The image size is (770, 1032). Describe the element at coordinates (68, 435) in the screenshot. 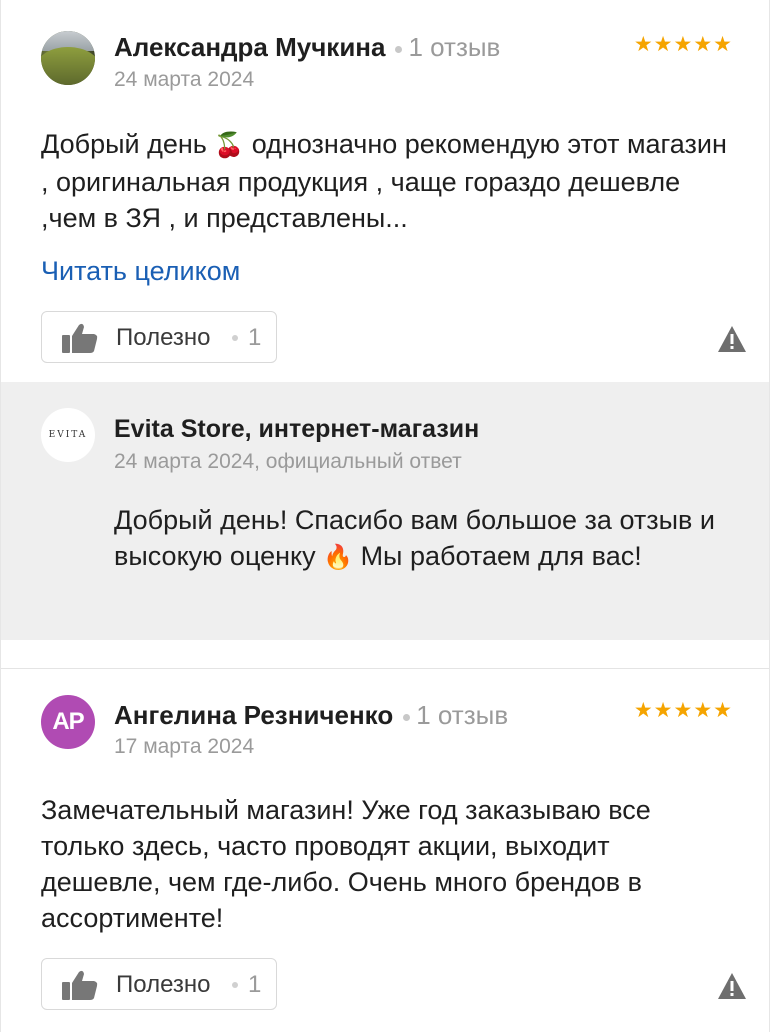

I see `shop-logo: EVITA` at that location.